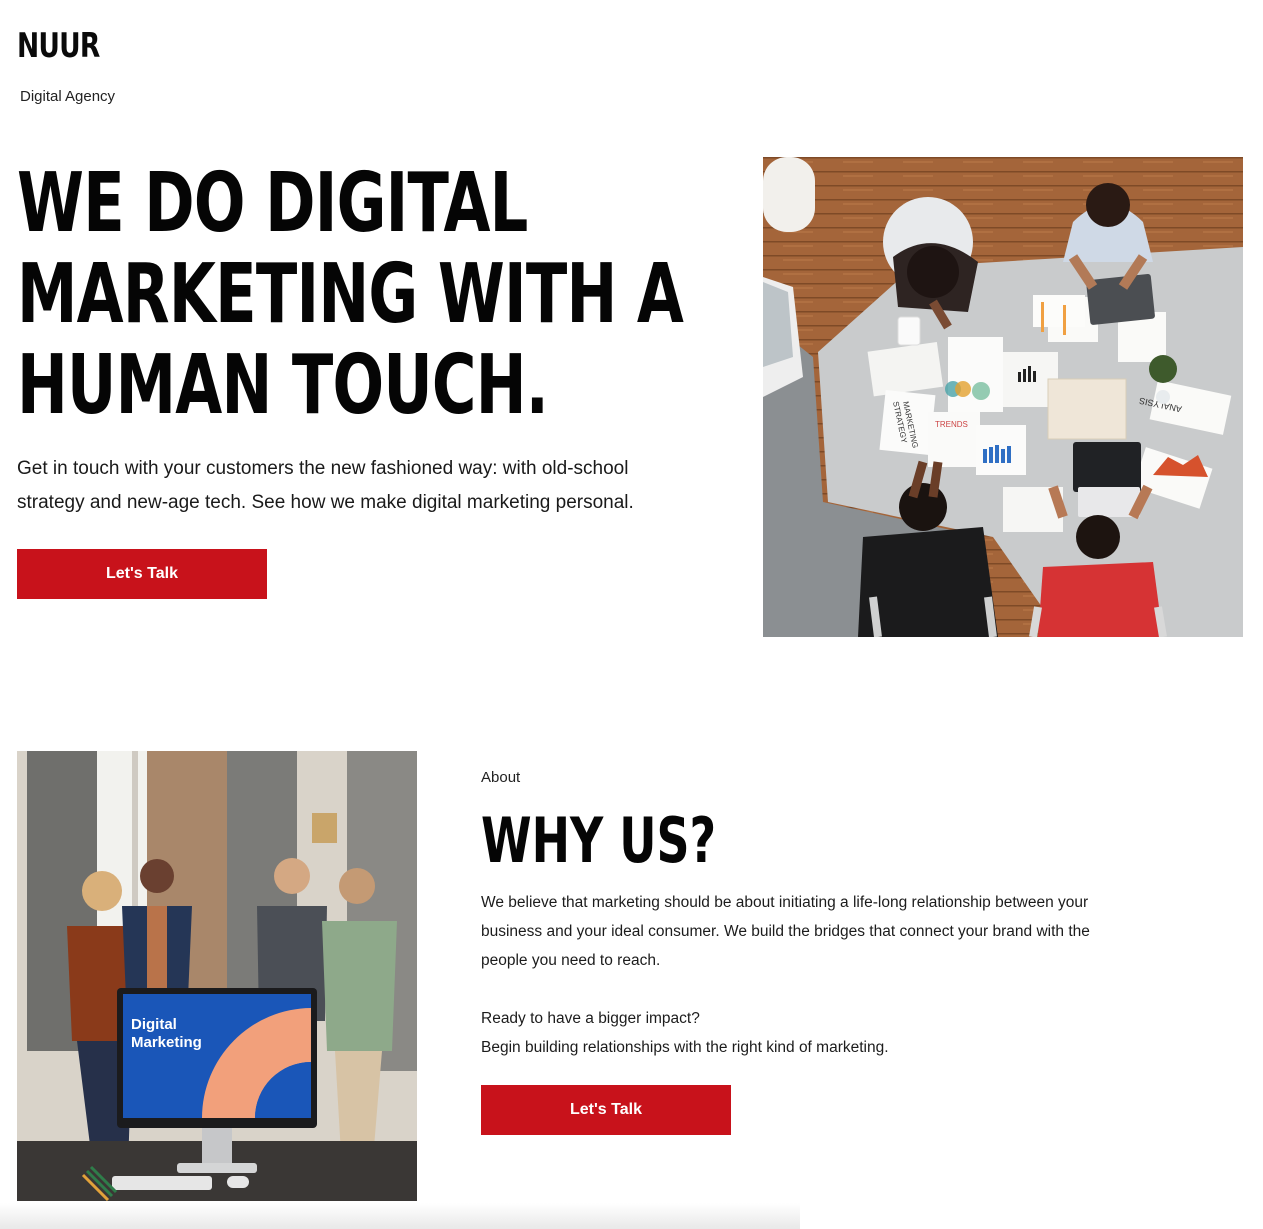 This screenshot has width=1263, height=1229. What do you see at coordinates (606, 1110) in the screenshot?
I see `about-lets-talk-button: Let's Talk` at bounding box center [606, 1110].